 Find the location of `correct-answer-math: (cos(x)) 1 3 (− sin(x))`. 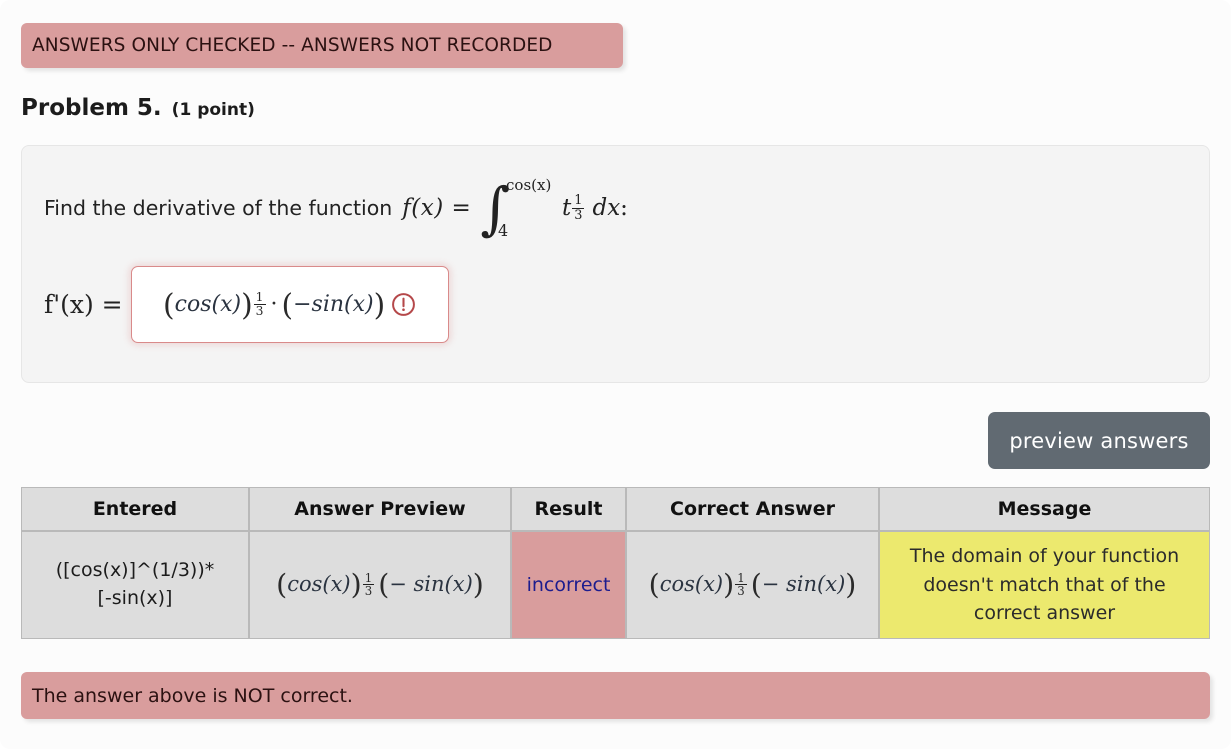

correct-answer-math: (cos(x)) 1 3 (− sin(x)) is located at coordinates (752, 585).